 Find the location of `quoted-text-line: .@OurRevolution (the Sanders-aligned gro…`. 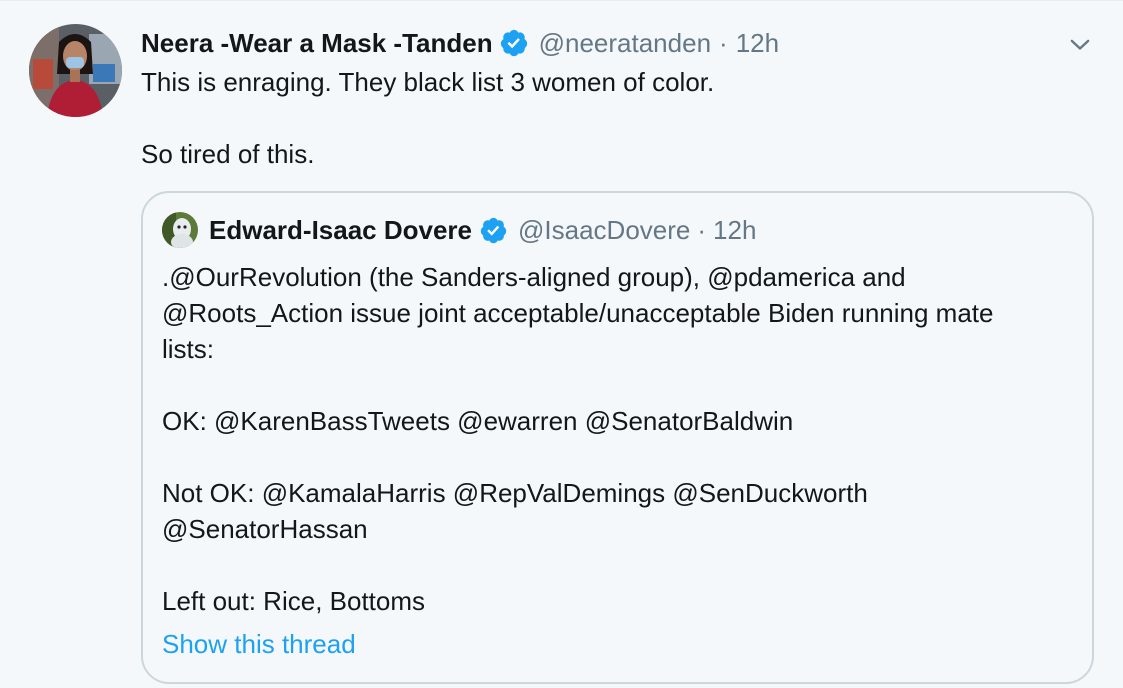

quoted-text-line: .@OurRevolution (the Sanders-aligned gro… is located at coordinates (534, 277).